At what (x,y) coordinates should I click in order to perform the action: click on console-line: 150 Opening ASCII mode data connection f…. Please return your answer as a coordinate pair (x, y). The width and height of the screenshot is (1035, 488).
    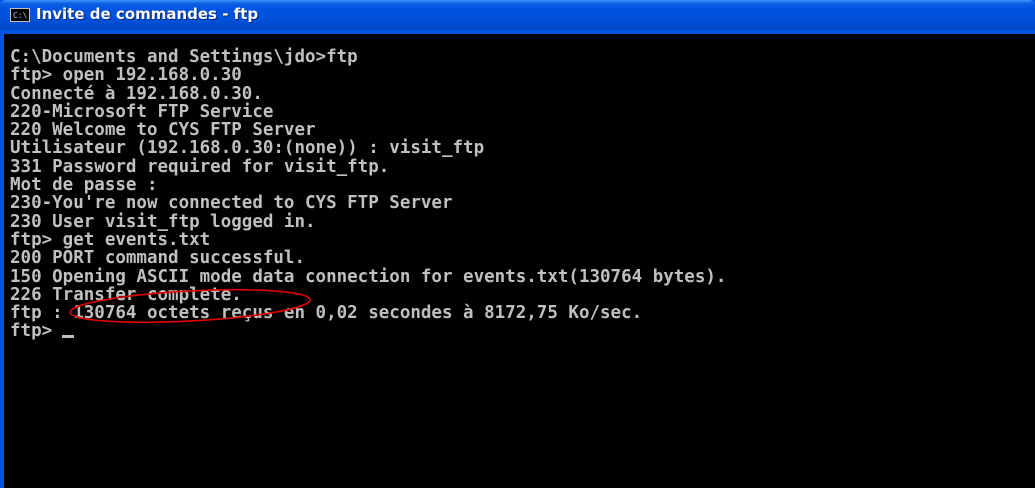
    Looking at the image, I should click on (368, 276).